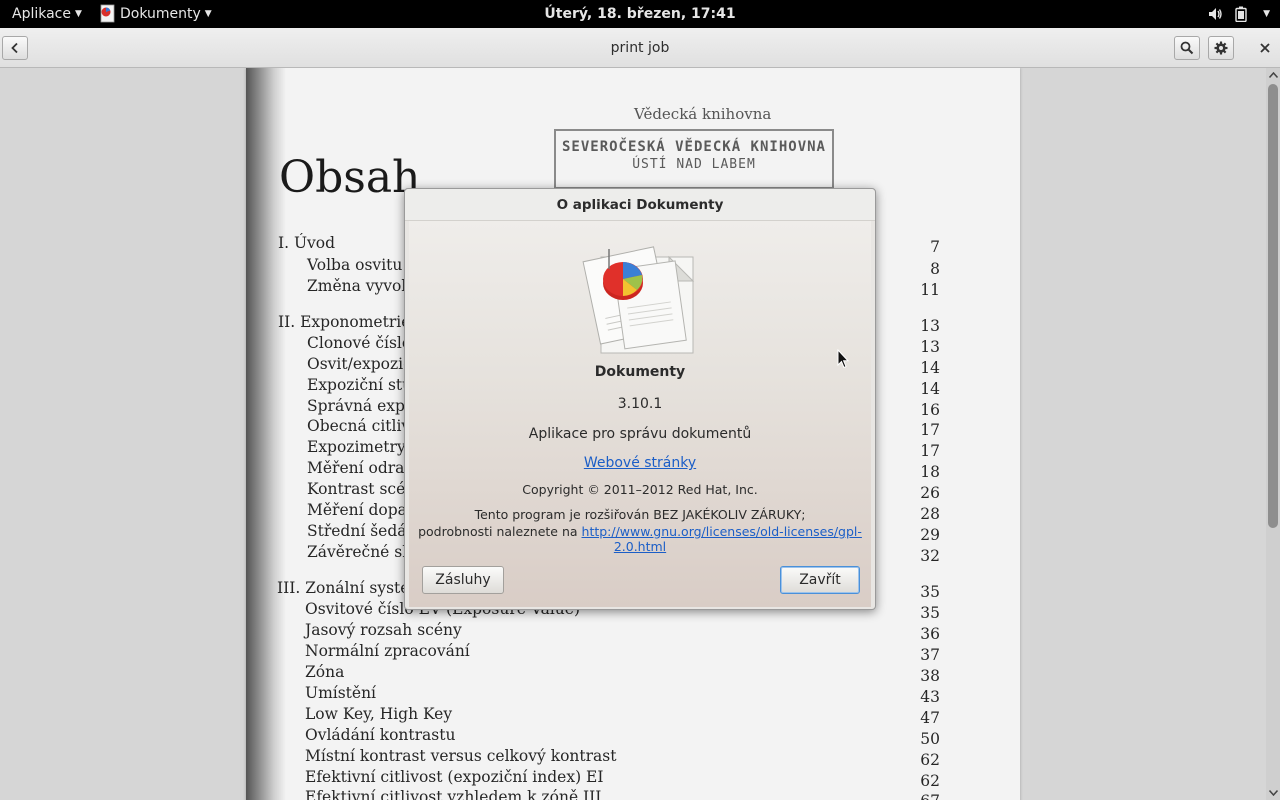  I want to click on caret-down-icon: ▼, so click(1266, 14).